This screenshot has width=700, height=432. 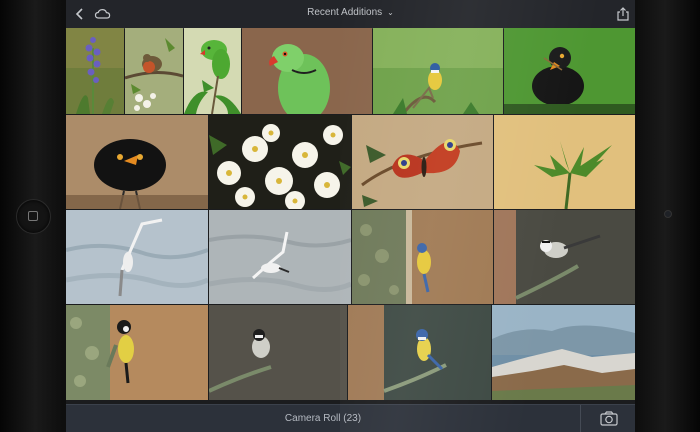 I want to click on photo-thumbnail-bluebell, so click(x=95, y=71).